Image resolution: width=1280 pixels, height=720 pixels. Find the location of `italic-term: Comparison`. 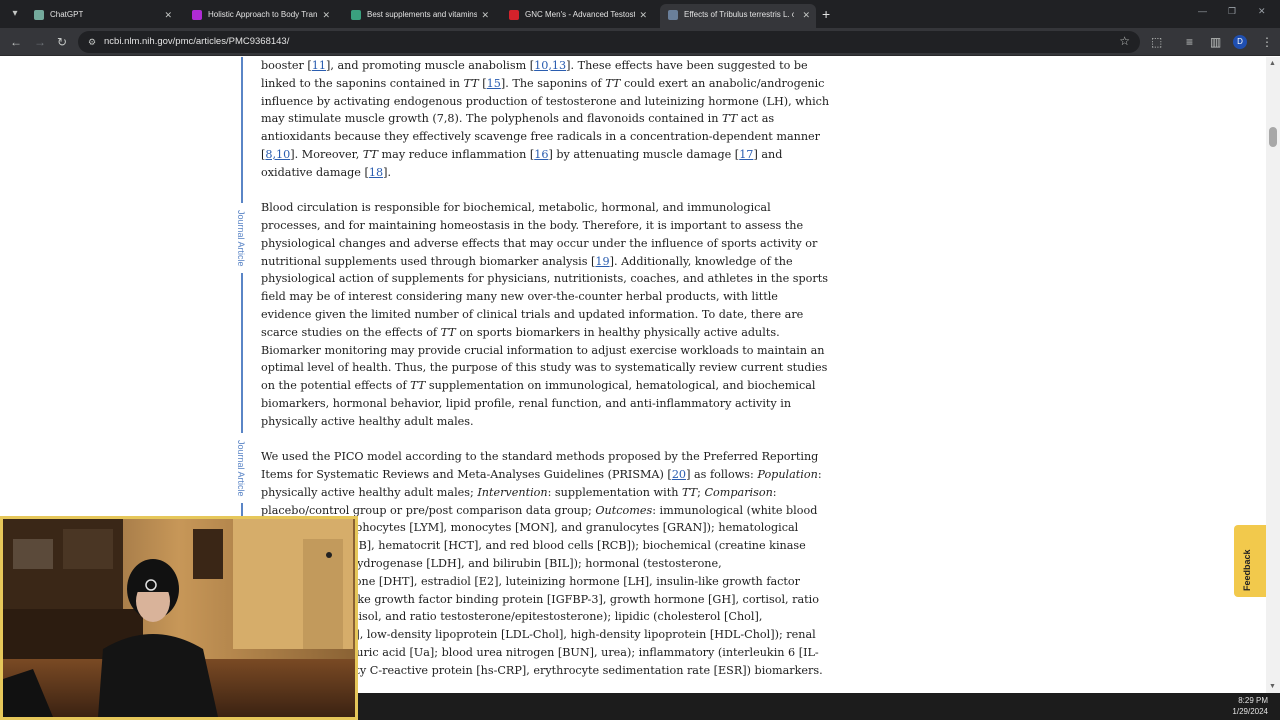

italic-term: Comparison is located at coordinates (738, 492).